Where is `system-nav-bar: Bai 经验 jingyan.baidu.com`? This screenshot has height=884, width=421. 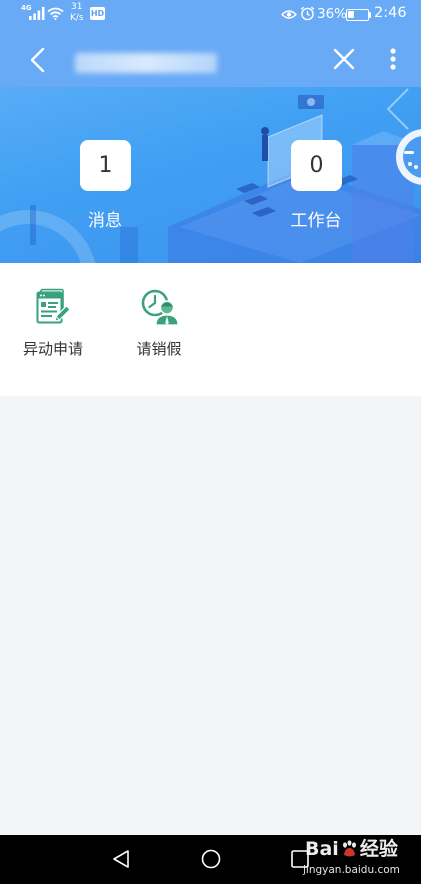
system-nav-bar: Bai 经验 jingyan.baidu.com is located at coordinates (210, 859).